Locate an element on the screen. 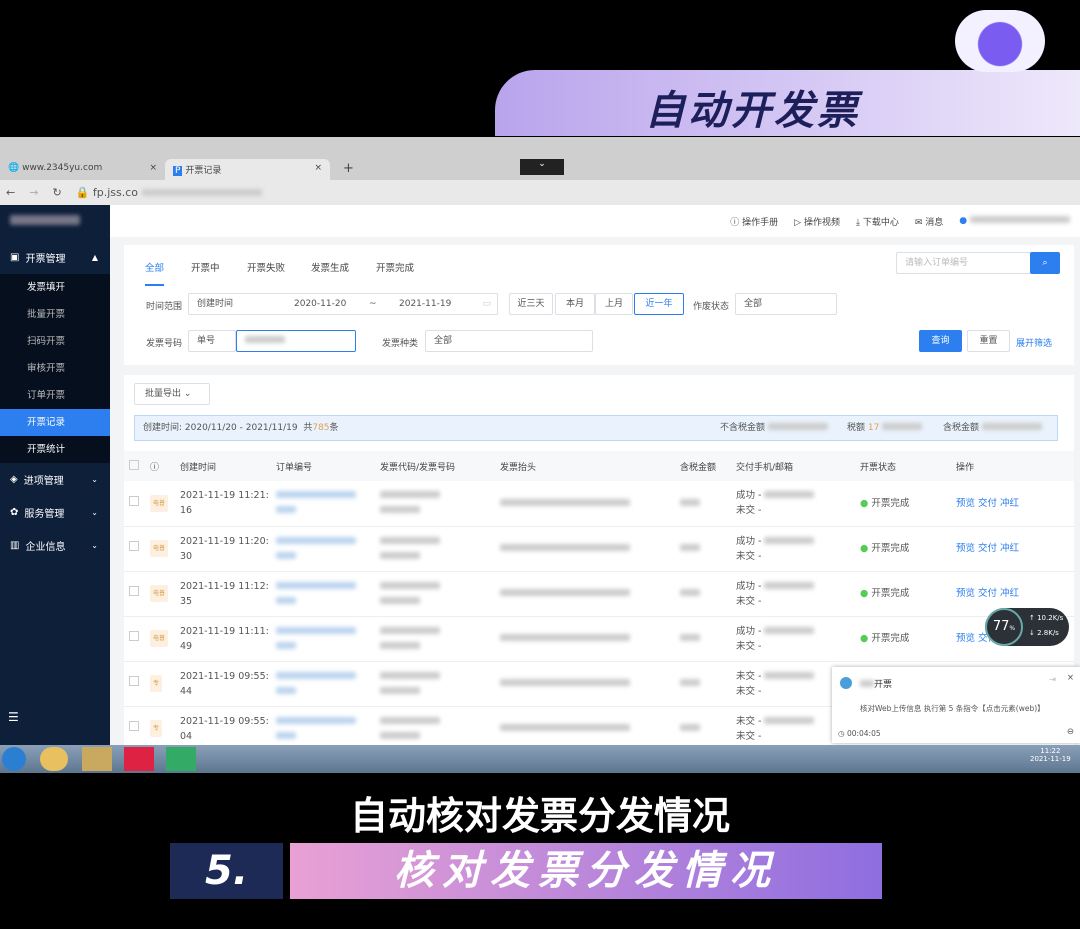 The image size is (1080, 929). url-field: 🔒 fp.jss.co is located at coordinates (169, 192).